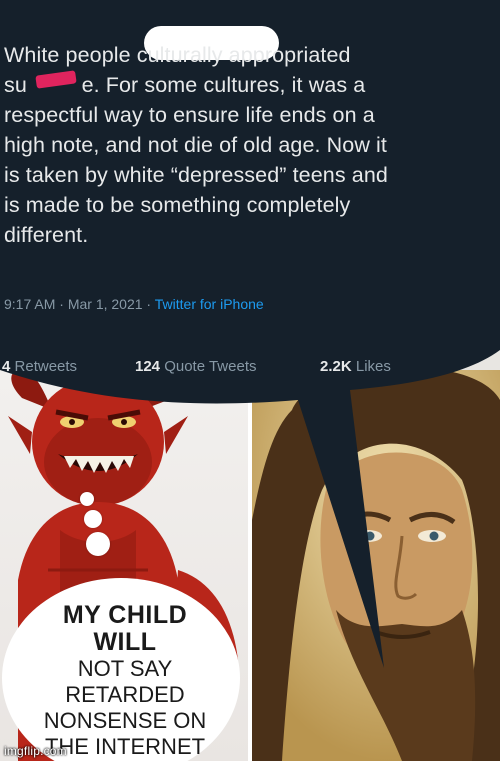  I want to click on quote-tweets-stat: 124 Quote Tweets, so click(195, 366).